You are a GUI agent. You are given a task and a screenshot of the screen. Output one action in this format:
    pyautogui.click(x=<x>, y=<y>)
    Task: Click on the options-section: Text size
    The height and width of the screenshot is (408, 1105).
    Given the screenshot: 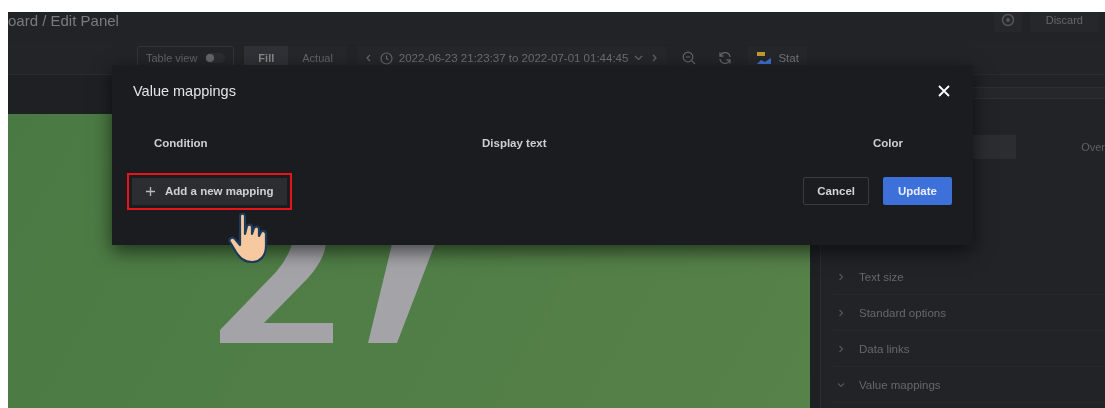 What is the action you would take?
    pyautogui.click(x=969, y=277)
    